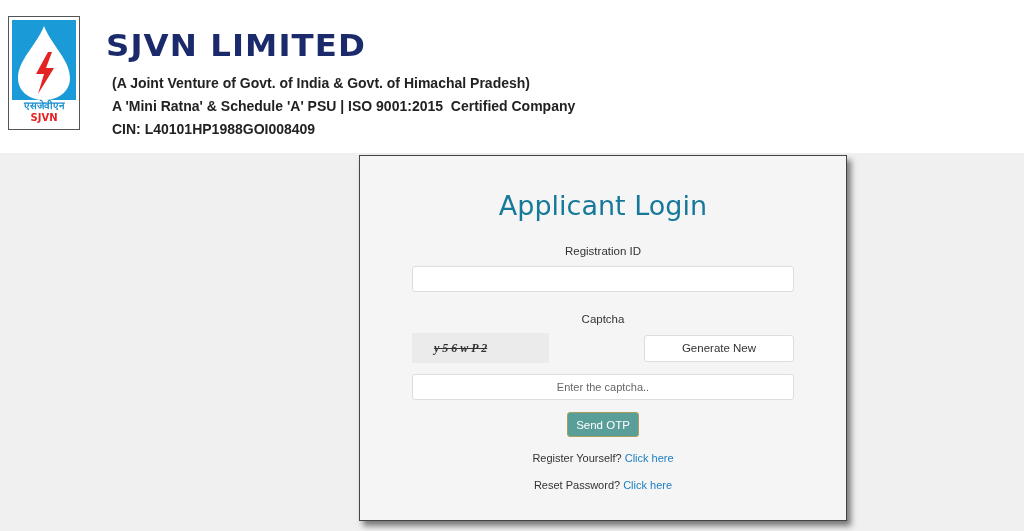 The image size is (1024, 531). I want to click on link-prompt: Register Yourself? Click here, so click(603, 458).